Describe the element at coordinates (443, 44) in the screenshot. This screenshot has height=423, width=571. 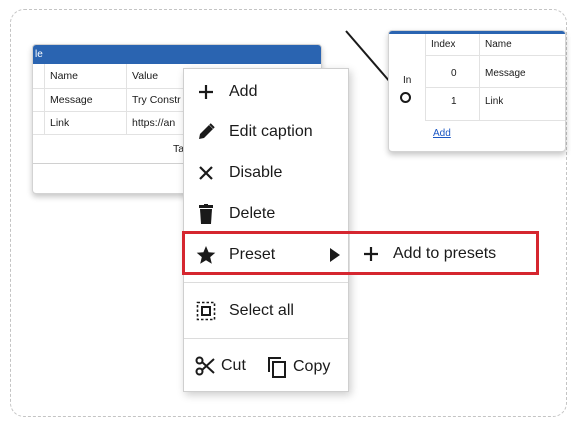
I see `column-header-index: Index` at that location.